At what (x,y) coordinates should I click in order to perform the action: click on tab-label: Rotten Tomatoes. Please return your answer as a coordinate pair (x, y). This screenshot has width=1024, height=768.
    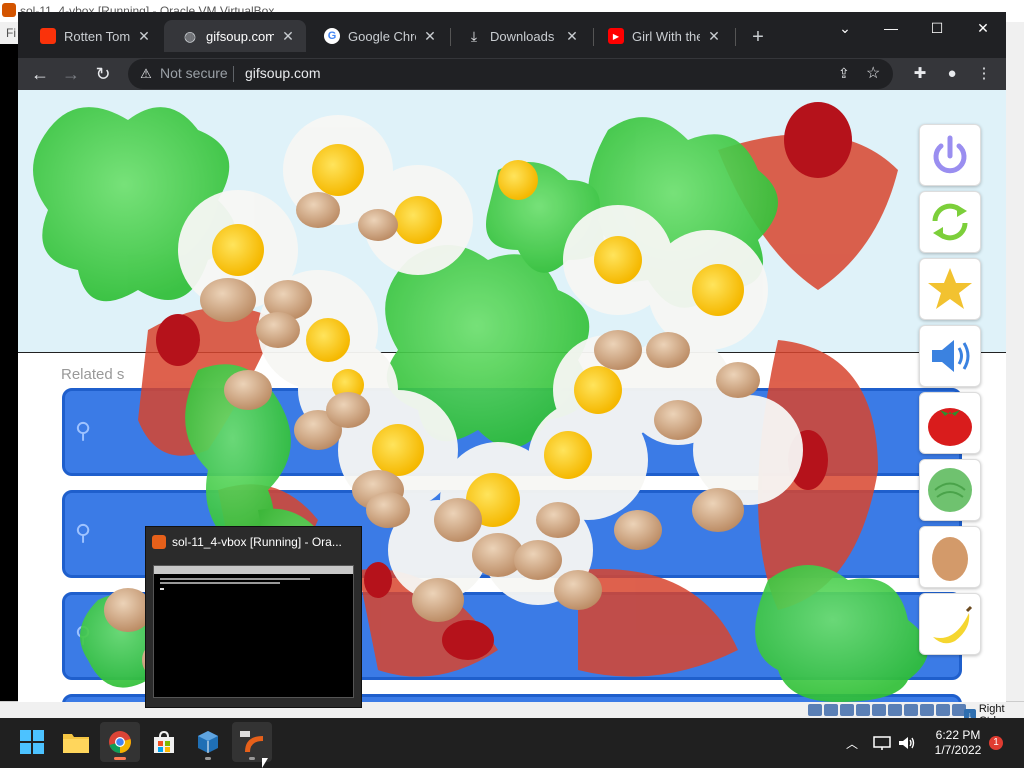
    Looking at the image, I should click on (97, 36).